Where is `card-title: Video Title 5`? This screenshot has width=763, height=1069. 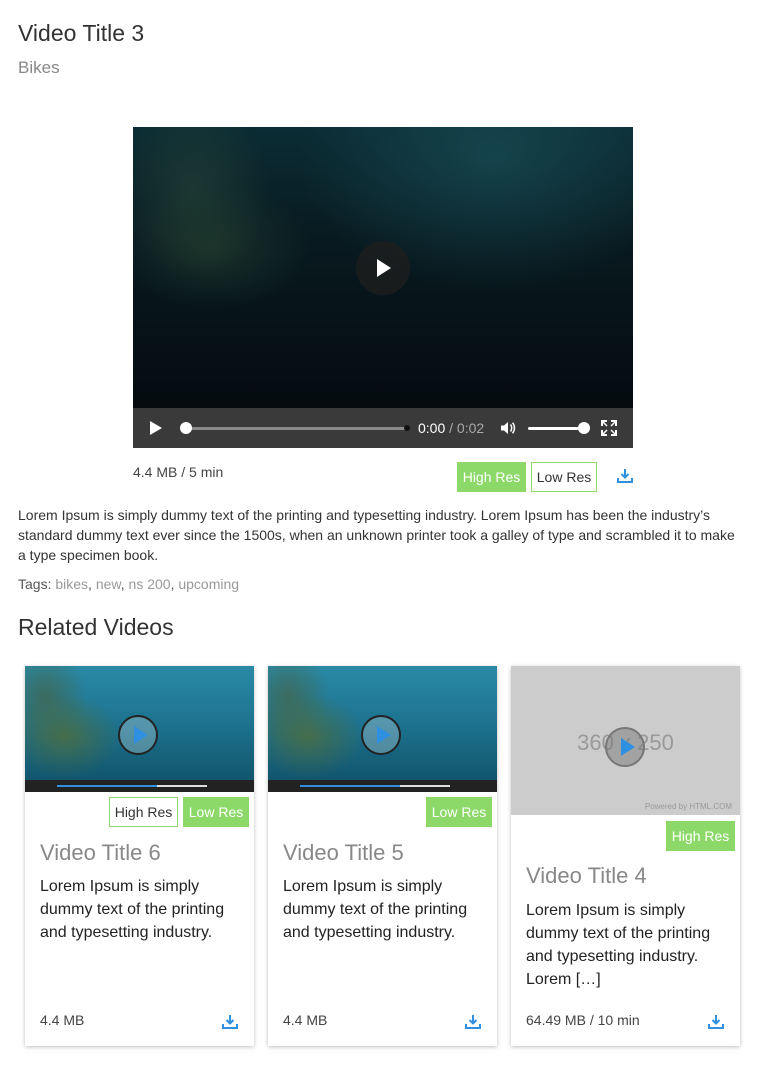
card-title: Video Title 5 is located at coordinates (343, 853).